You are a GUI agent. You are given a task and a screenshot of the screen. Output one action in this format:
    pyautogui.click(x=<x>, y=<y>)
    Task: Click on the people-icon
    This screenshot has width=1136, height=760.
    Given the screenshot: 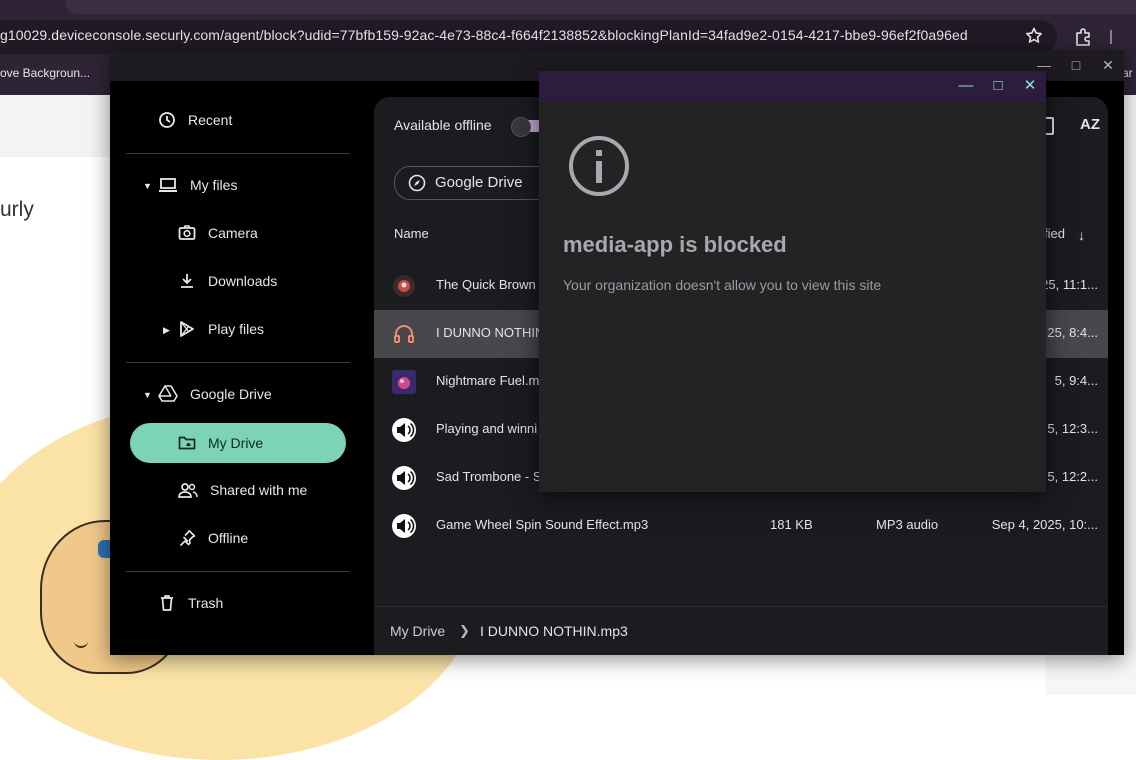 What is the action you would take?
    pyautogui.click(x=188, y=490)
    